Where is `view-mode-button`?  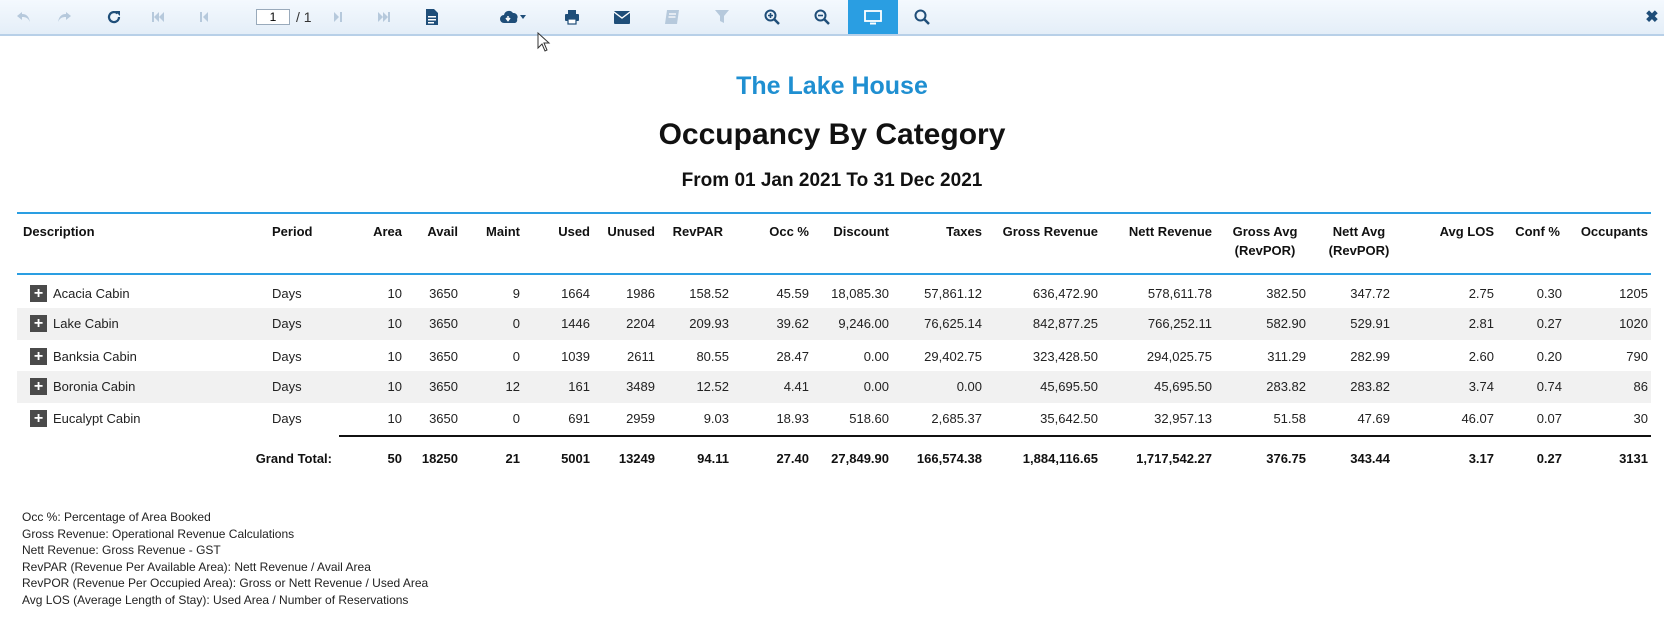 view-mode-button is located at coordinates (873, 17).